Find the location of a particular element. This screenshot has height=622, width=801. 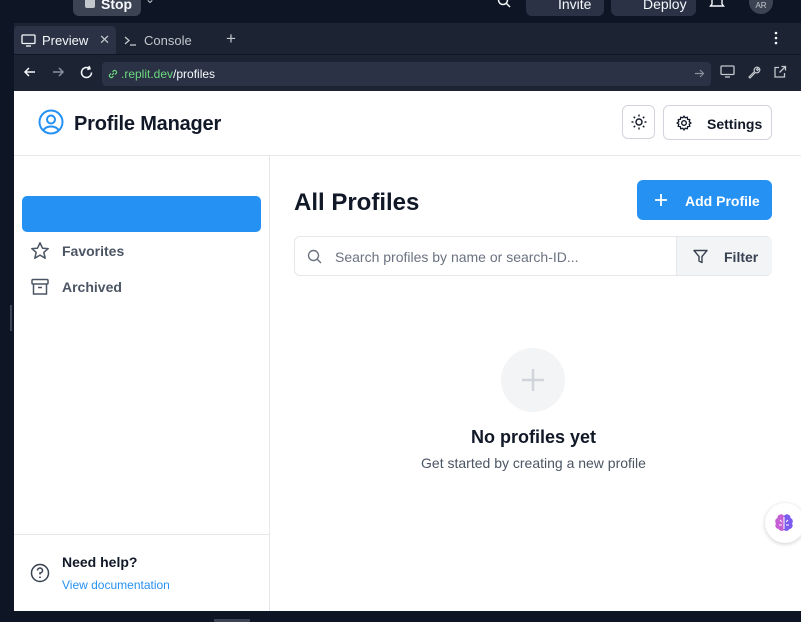

settings-button: Settings is located at coordinates (717, 122).